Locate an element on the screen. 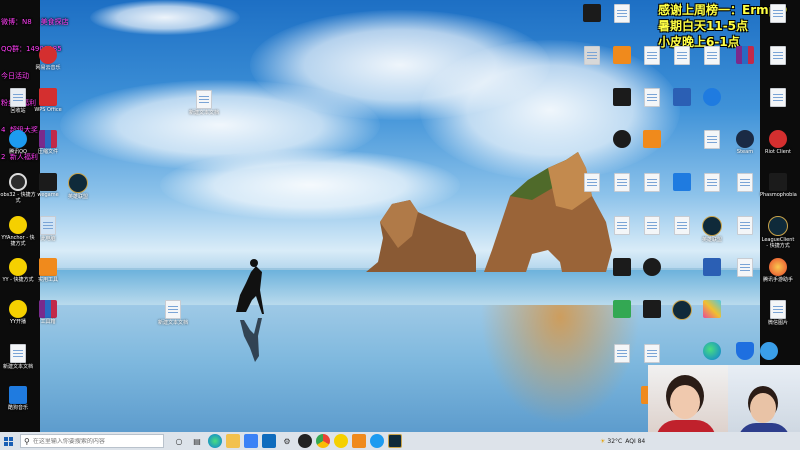 This screenshot has height=450, width=800. desktop-icon-center-doc: 新建文本文档 is located at coordinates (204, 103).